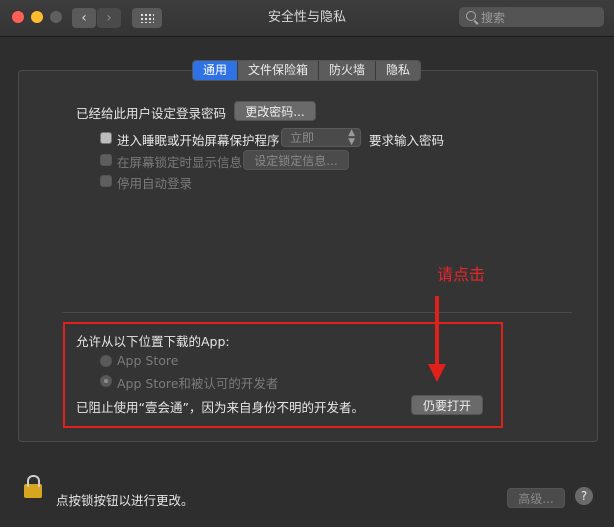 The height and width of the screenshot is (527, 614). I want to click on require-password-checkbox, so click(106, 138).